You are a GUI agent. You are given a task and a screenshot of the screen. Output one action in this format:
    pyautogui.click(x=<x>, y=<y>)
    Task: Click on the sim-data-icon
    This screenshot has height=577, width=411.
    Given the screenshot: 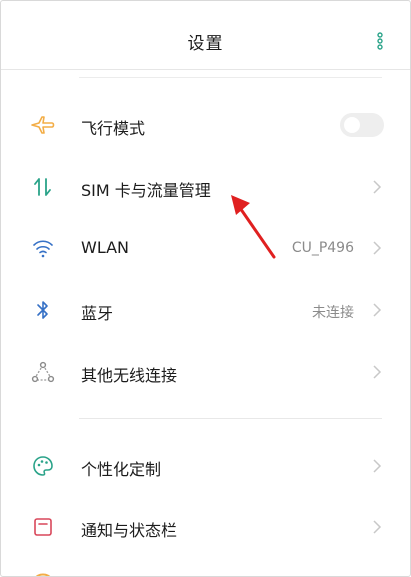 What is the action you would take?
    pyautogui.click(x=43, y=187)
    